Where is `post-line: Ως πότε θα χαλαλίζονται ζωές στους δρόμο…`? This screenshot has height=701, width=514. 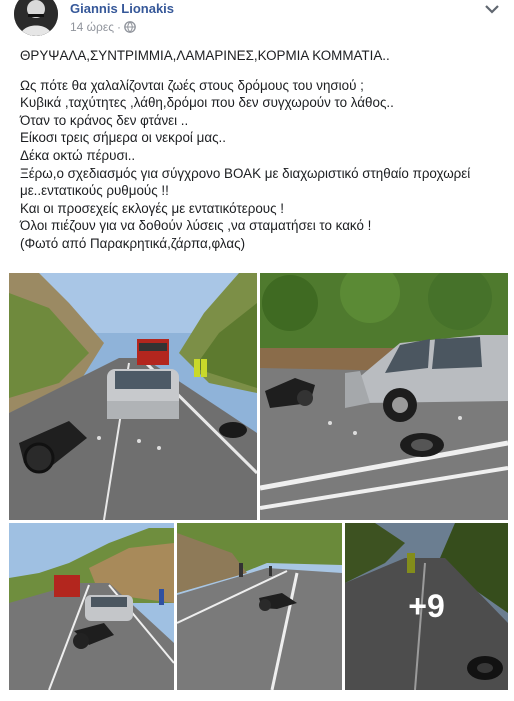 post-line: Ως πότε θα χαλαλίζονται ζωές στους δρόμο… is located at coordinates (192, 85).